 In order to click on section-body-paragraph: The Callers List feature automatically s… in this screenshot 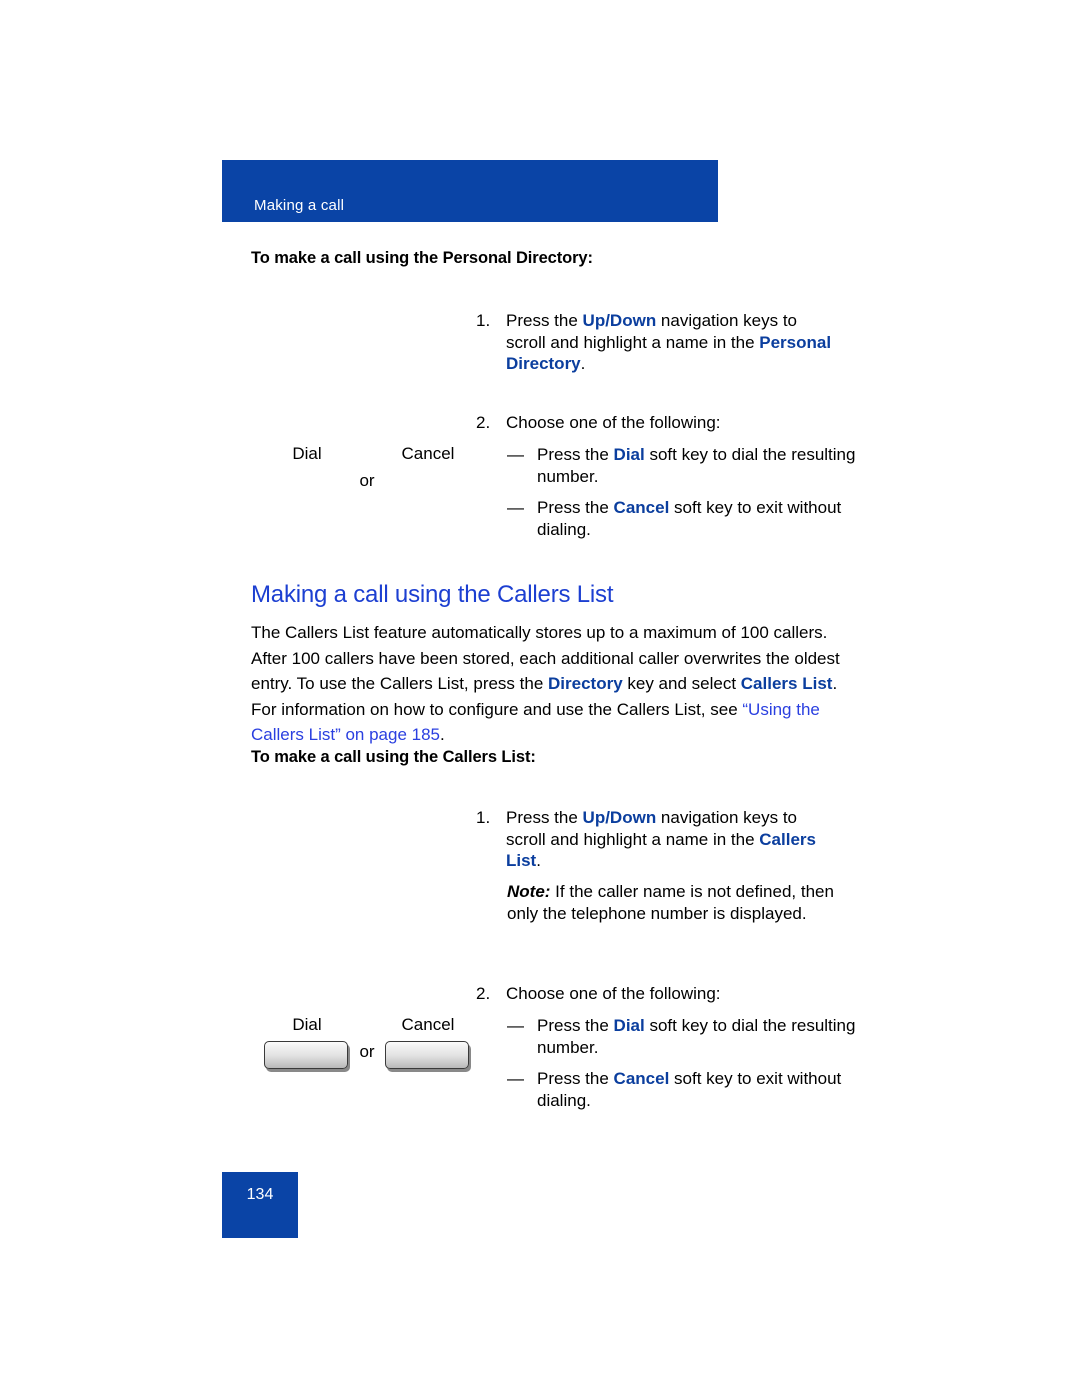, I will do `click(546, 684)`.